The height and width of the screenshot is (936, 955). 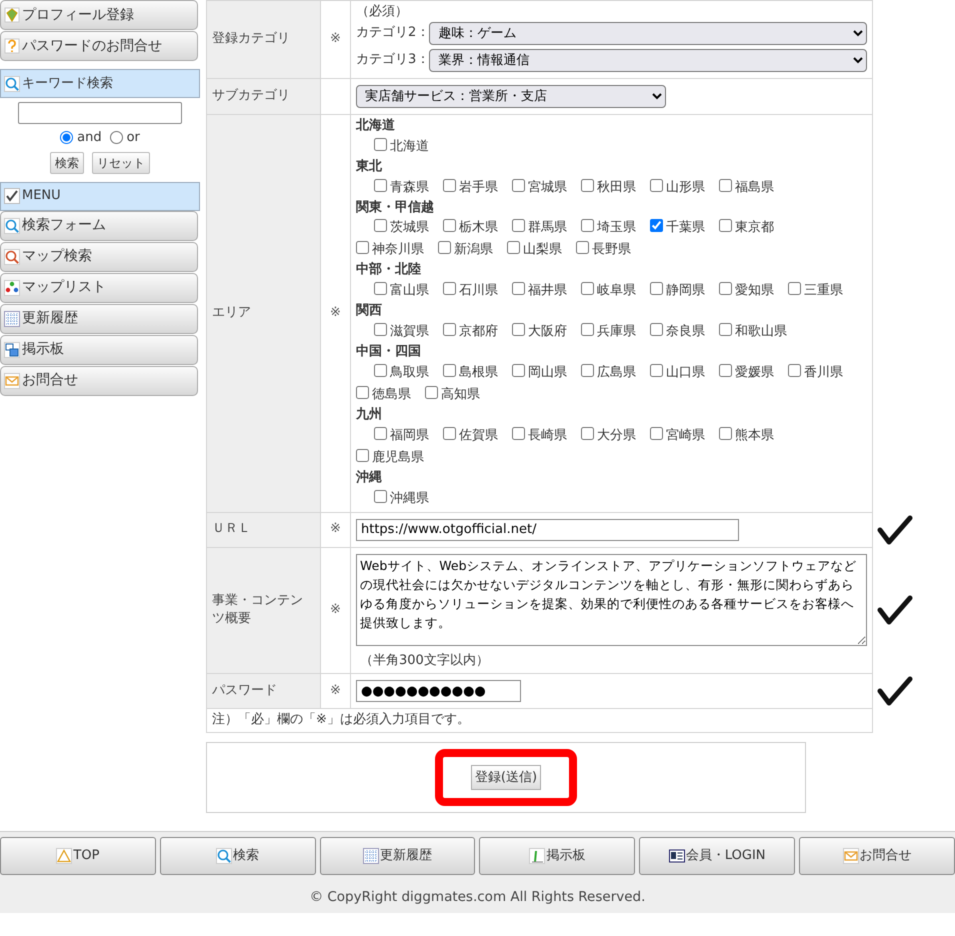 I want to click on prefecture-label: 福井県, so click(x=547, y=290).